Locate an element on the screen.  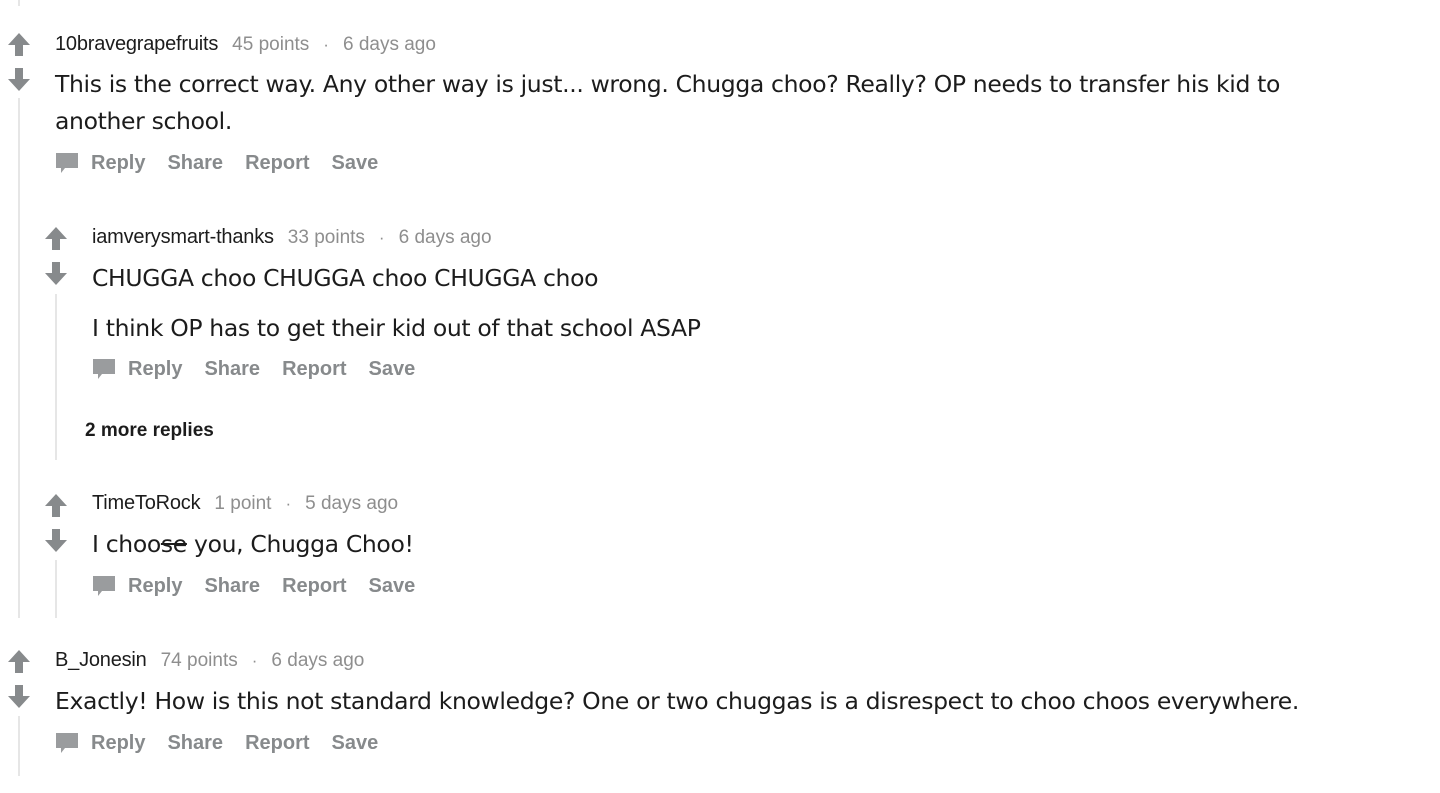
comment-meta: B_Jonesin 74 points · 6 days ago is located at coordinates (209, 660).